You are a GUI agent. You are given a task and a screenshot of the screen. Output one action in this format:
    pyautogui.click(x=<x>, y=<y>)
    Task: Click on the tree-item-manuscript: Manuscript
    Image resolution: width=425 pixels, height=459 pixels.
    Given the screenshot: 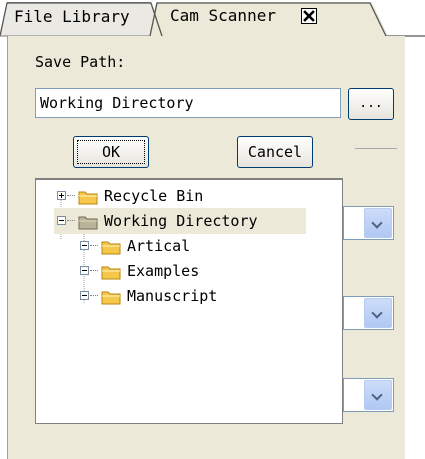 What is the action you would take?
    pyautogui.click(x=177, y=296)
    